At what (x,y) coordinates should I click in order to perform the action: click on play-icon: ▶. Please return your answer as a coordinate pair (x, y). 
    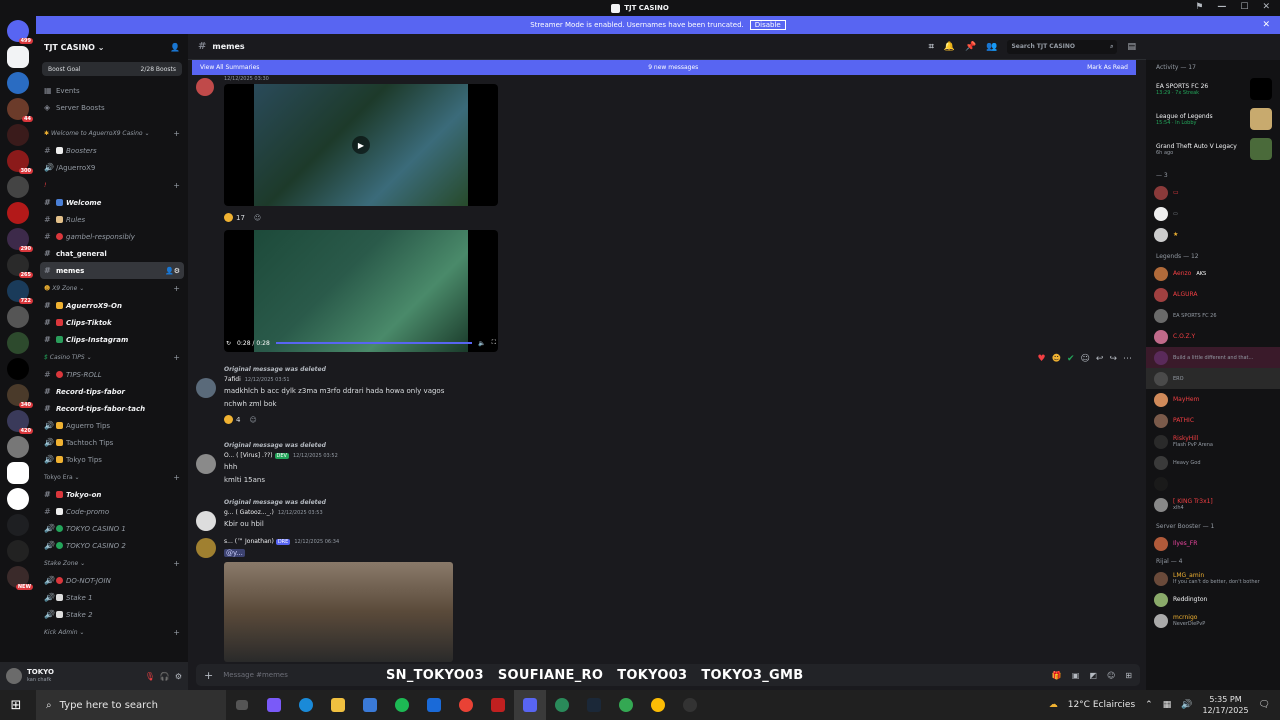
    Looking at the image, I should click on (361, 145).